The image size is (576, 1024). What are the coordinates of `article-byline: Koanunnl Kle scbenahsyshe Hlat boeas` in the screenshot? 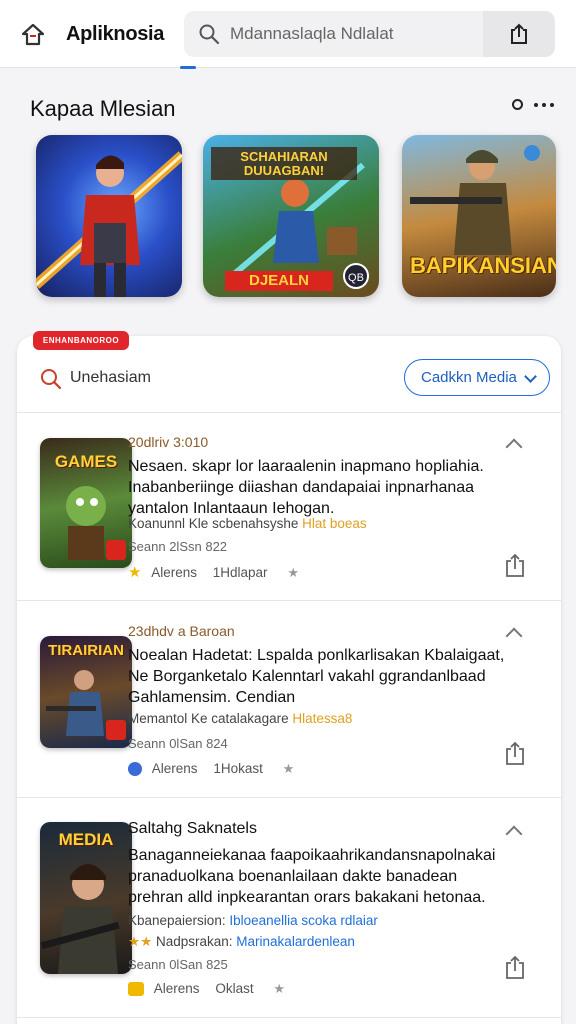 It's located at (247, 523).